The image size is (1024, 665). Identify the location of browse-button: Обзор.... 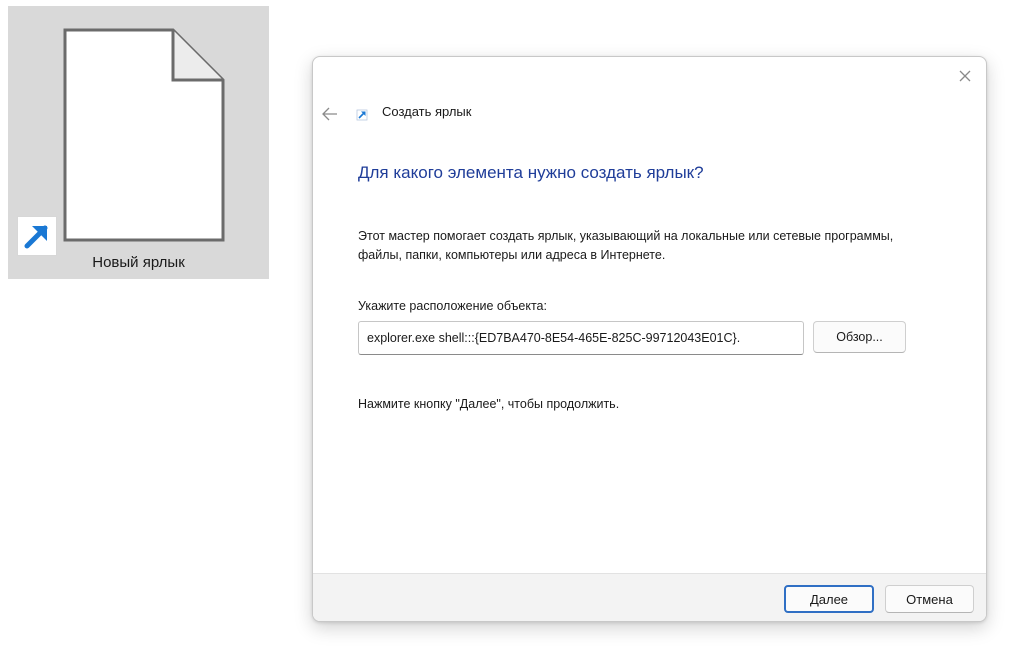
(859, 337).